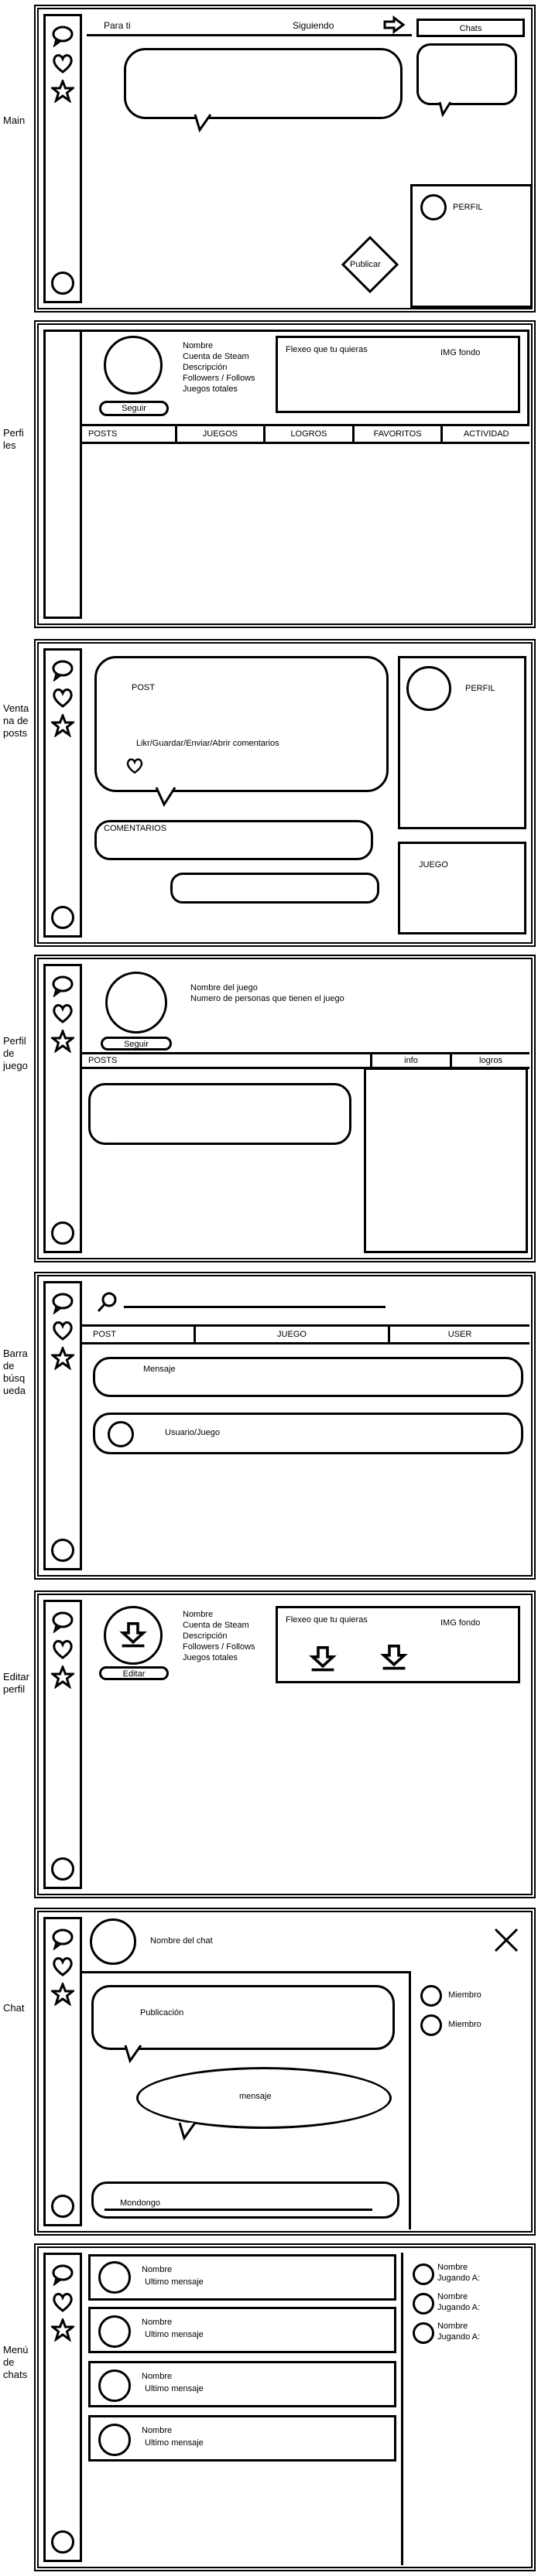  Describe the element at coordinates (313, 26) in the screenshot. I see `tab-following: Siguiendo` at that location.